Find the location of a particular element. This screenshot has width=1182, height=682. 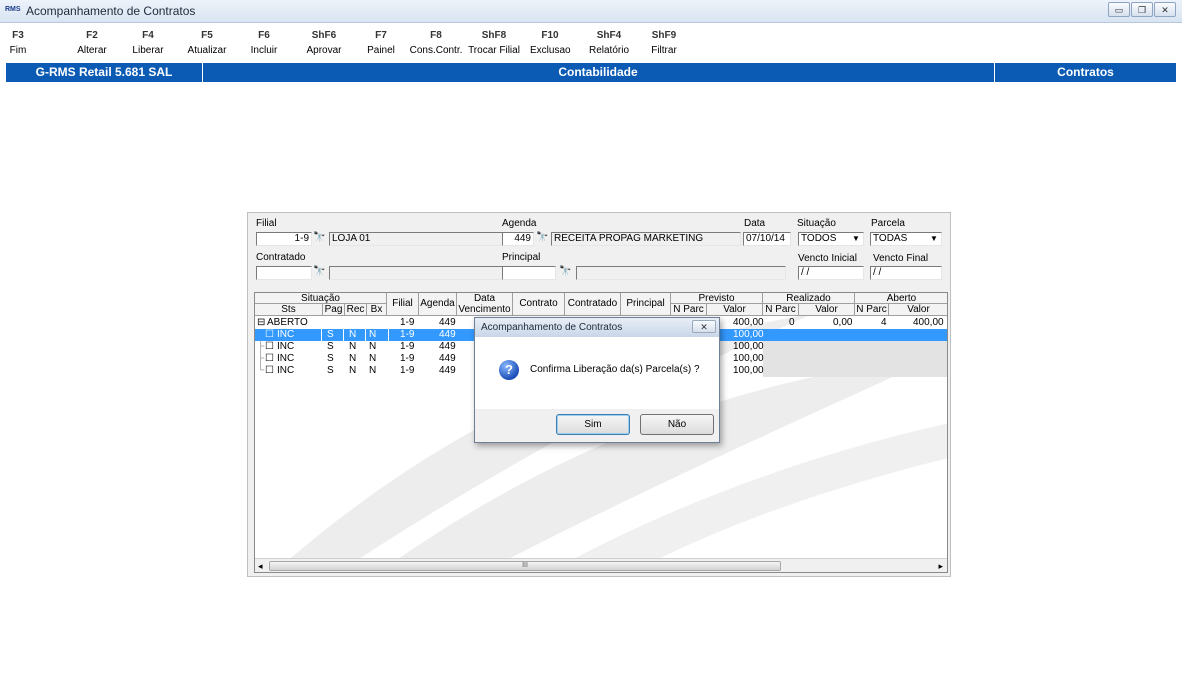

vencto-inicial-label: Vencto Inicial is located at coordinates (827, 258).